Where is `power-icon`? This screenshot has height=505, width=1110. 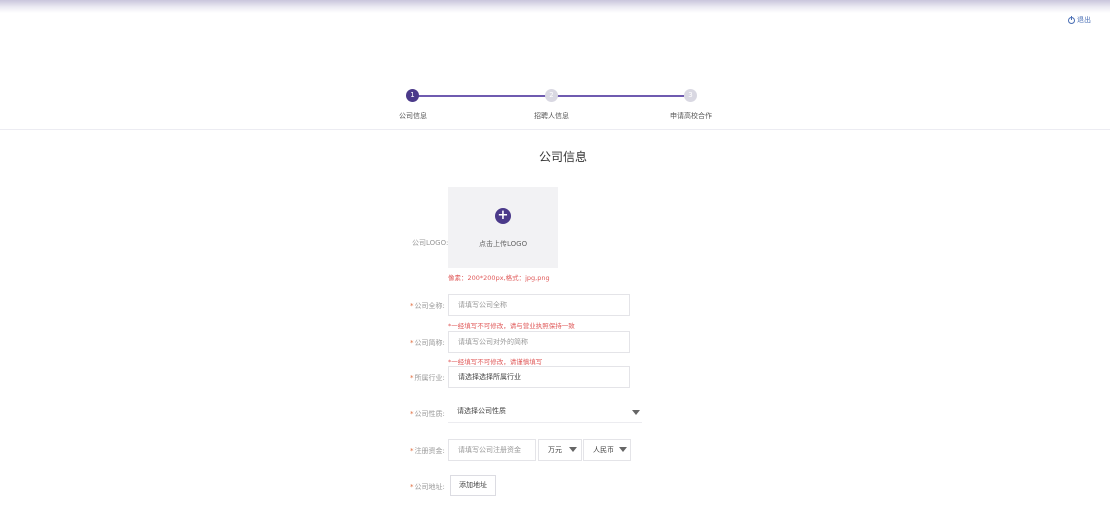 power-icon is located at coordinates (1071, 19).